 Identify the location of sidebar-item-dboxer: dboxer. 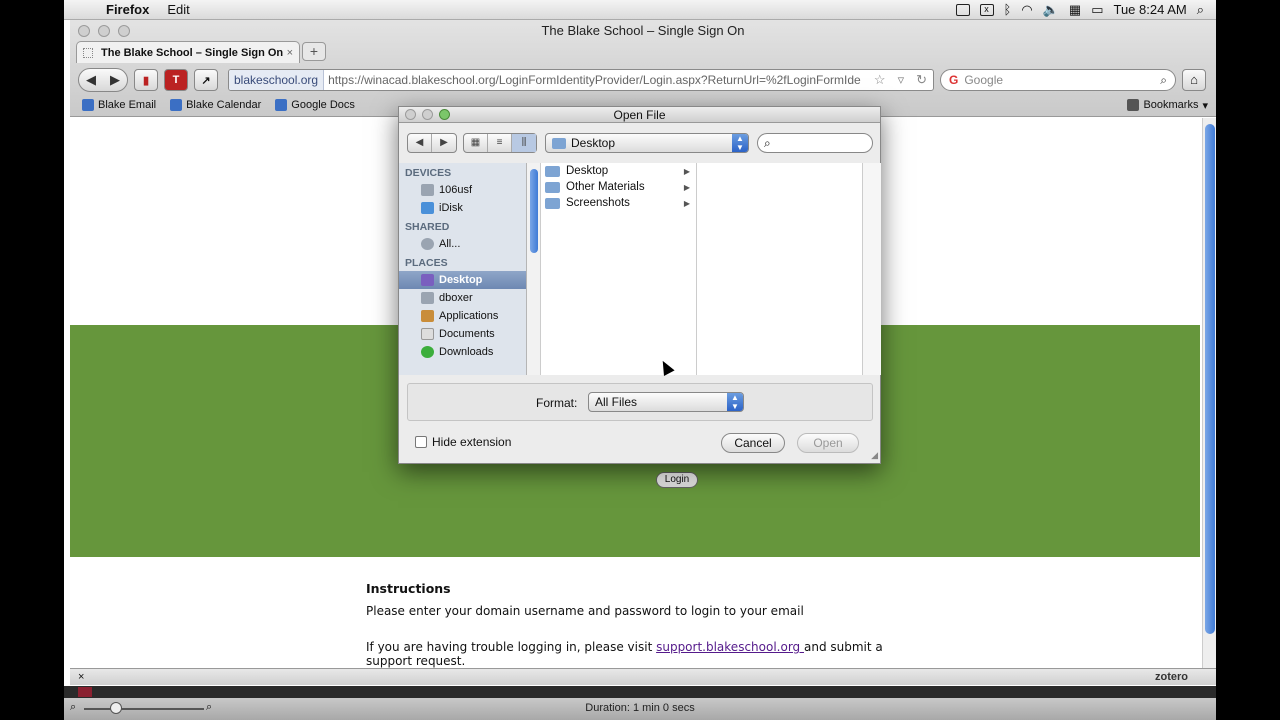
(462, 298).